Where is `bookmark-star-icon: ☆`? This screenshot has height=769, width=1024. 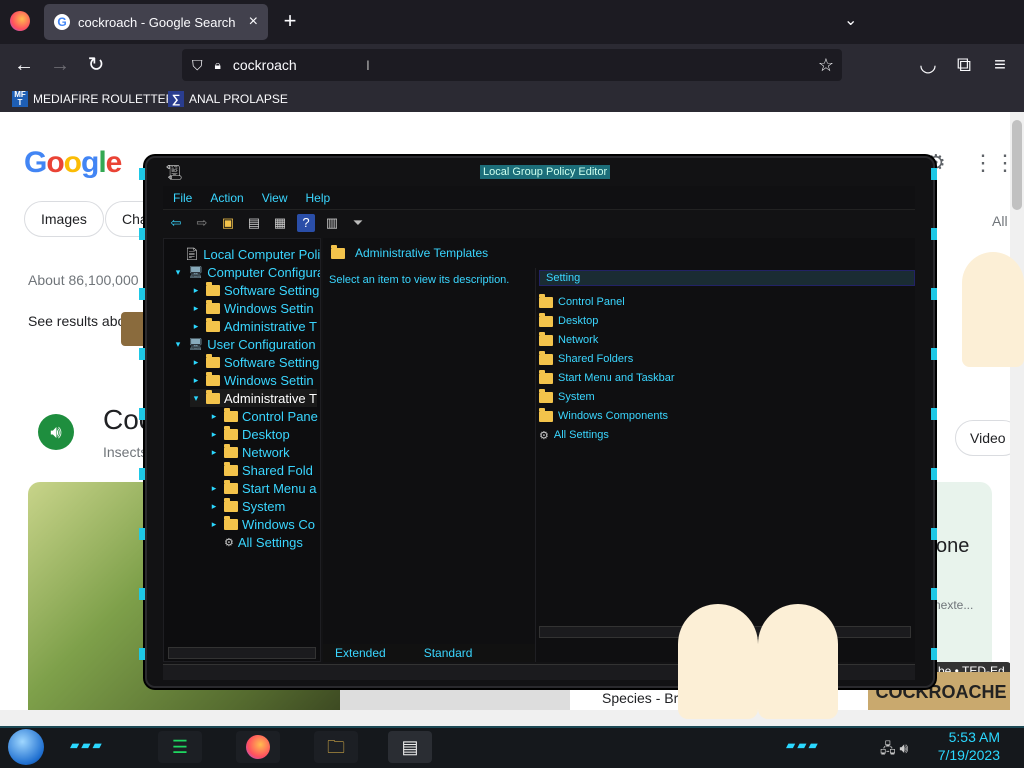
bookmark-star-icon: ☆ is located at coordinates (826, 65).